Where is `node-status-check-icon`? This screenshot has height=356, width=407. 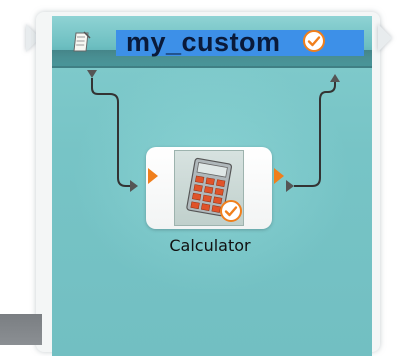 node-status-check-icon is located at coordinates (231, 211).